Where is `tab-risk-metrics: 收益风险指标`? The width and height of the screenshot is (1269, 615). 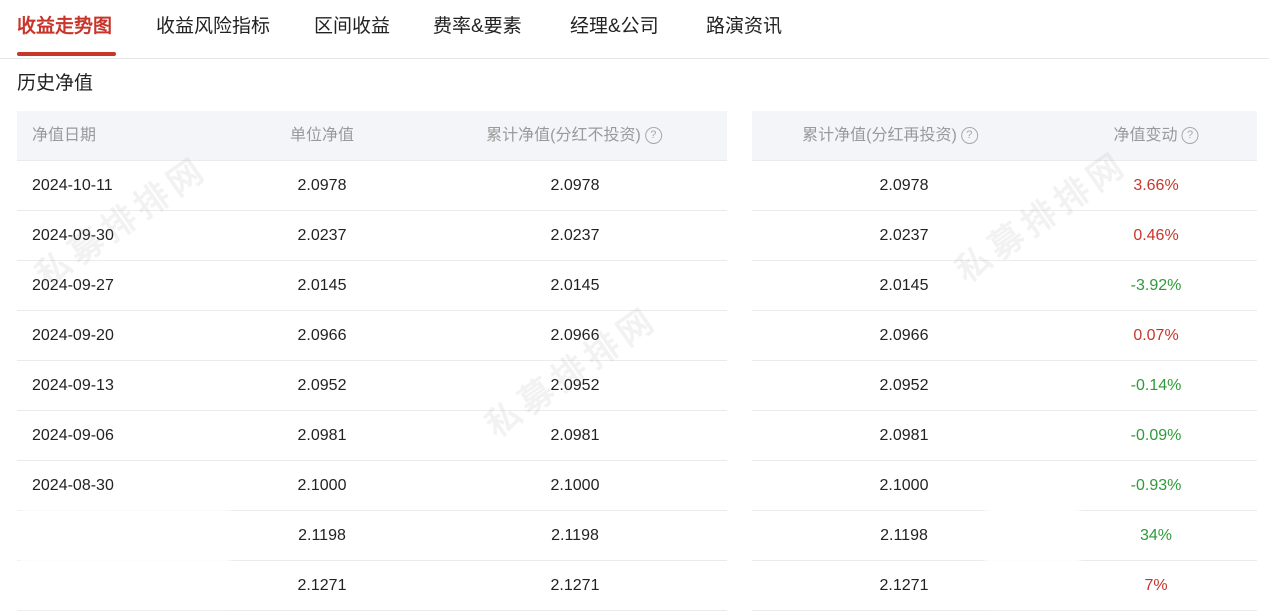 tab-risk-metrics: 收益风险指标 is located at coordinates (213, 27).